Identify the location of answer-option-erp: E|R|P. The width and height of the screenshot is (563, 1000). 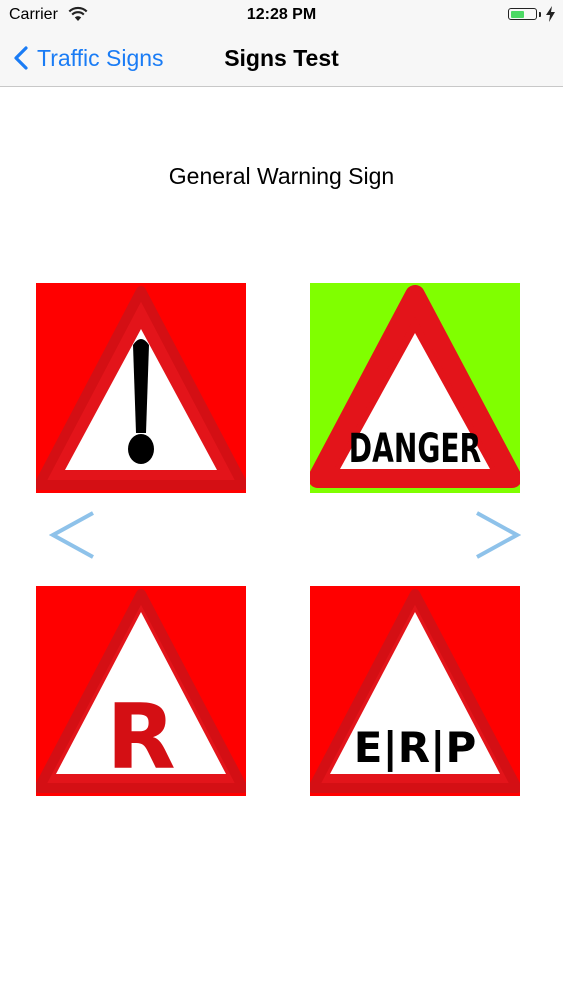
(415, 691).